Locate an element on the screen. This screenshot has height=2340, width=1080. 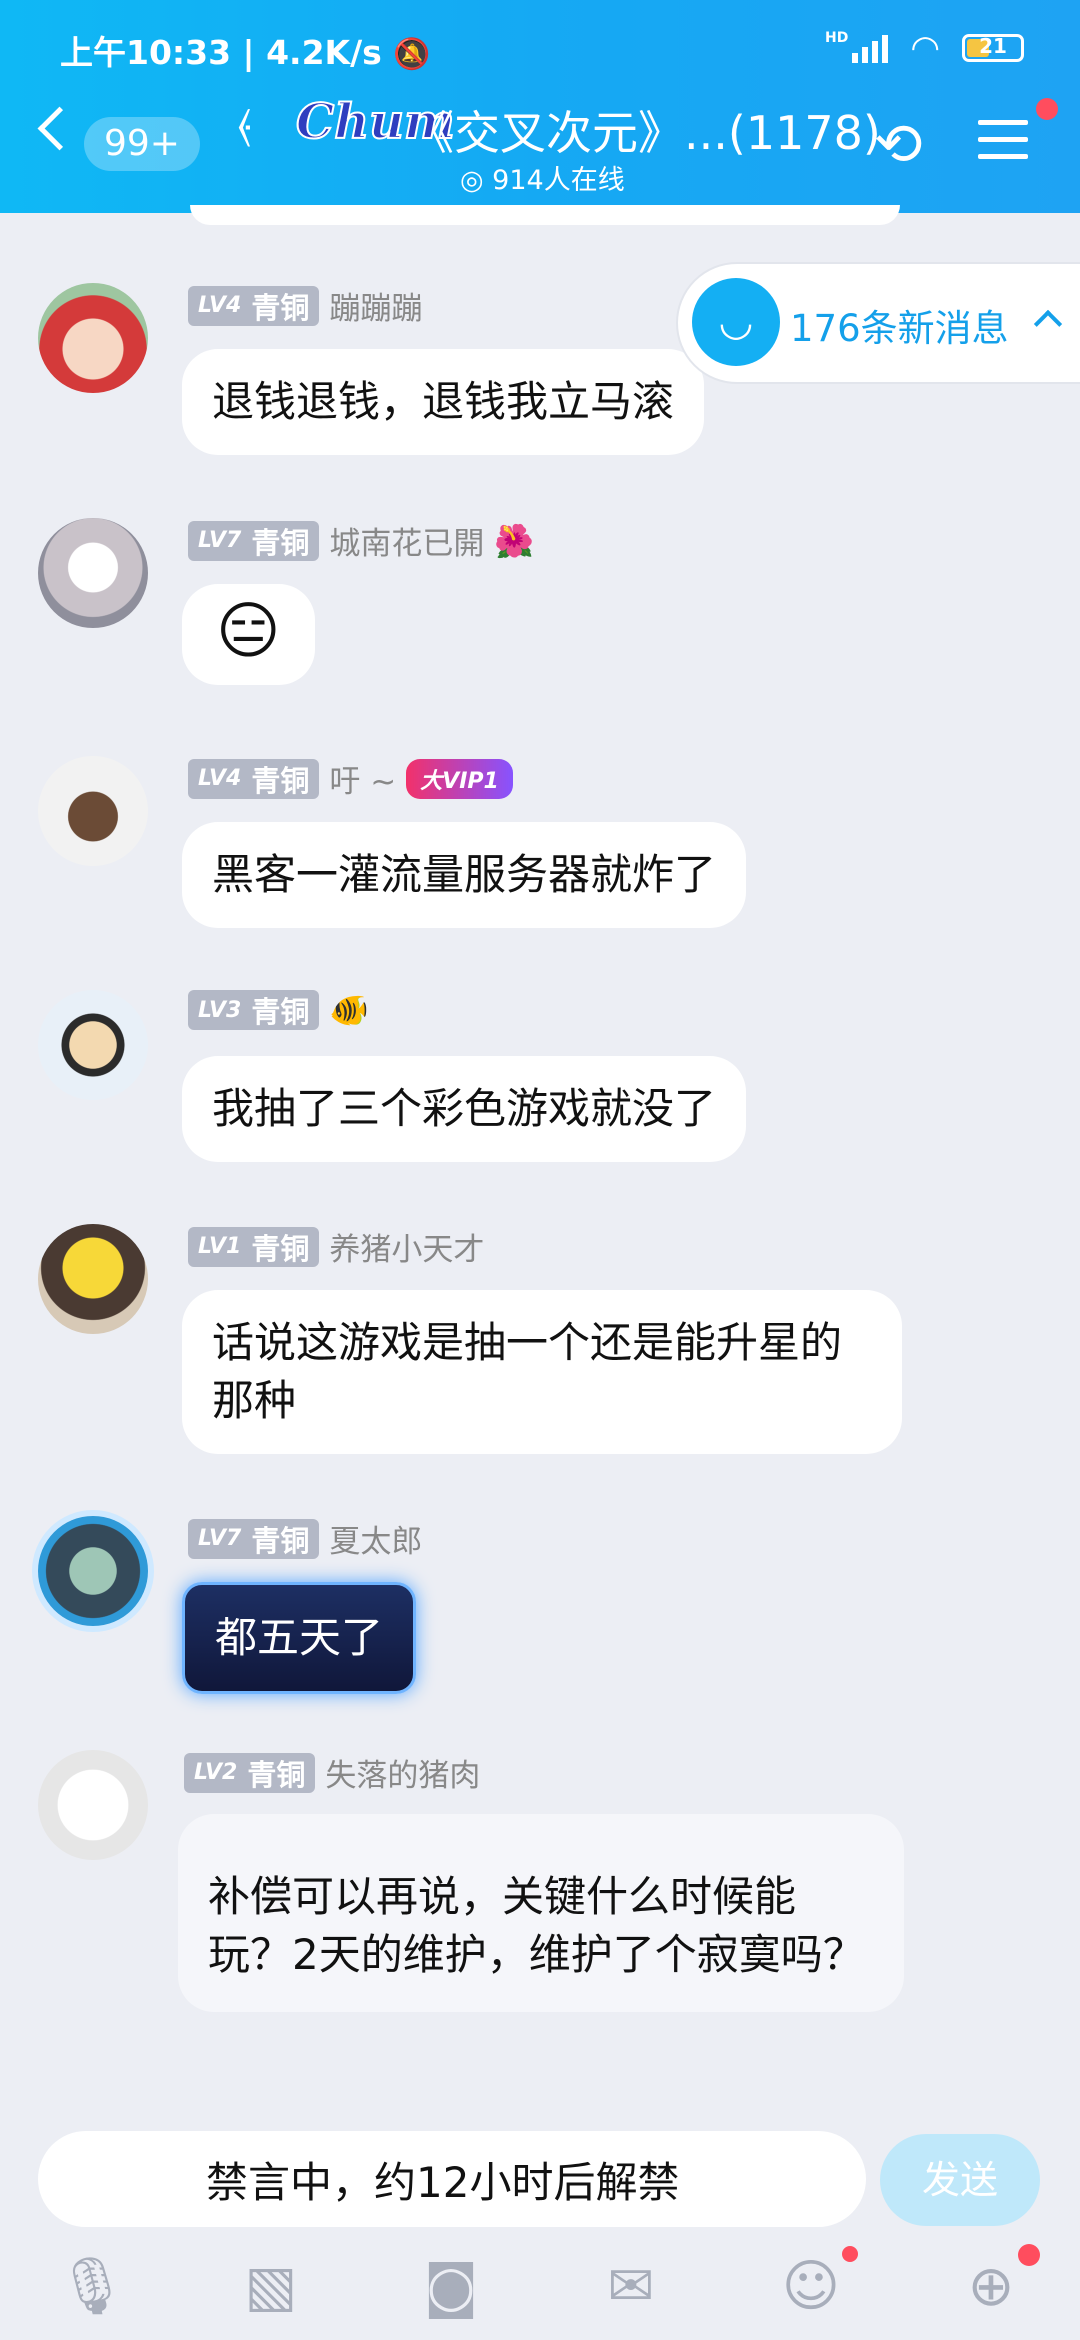
message-input: 禁言中，约12小时后解禁 is located at coordinates (452, 2179).